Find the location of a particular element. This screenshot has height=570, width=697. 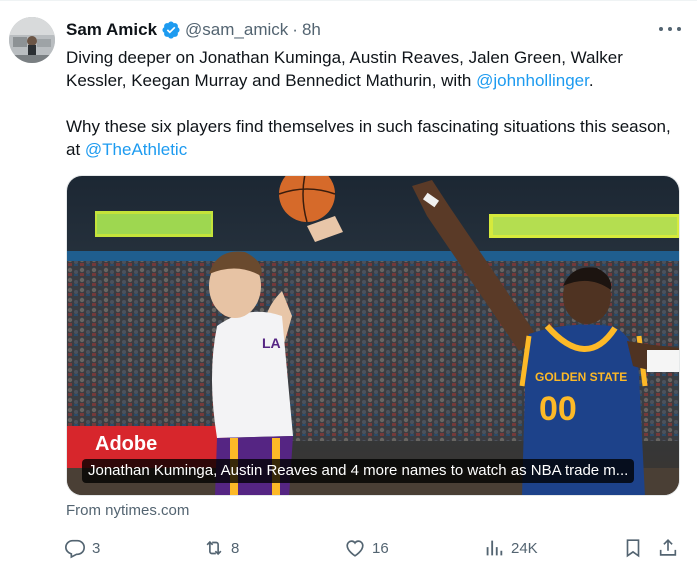

views-button: 24K is located at coordinates (510, 548).